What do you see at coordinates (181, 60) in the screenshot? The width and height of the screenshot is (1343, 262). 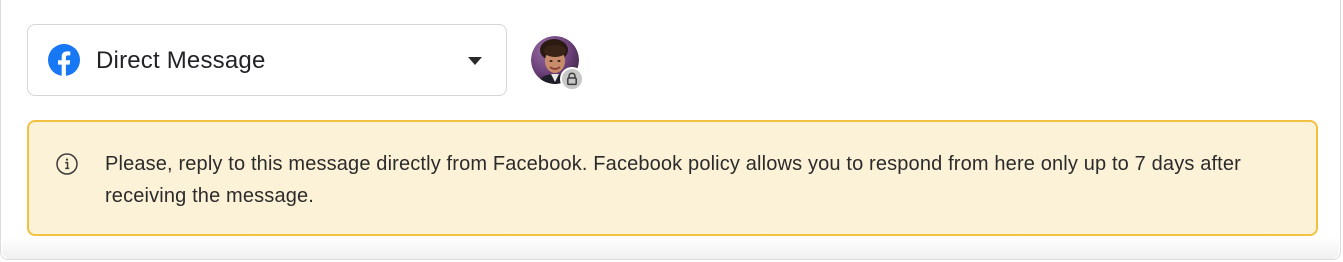 I see `channel-label: Direct Message` at bounding box center [181, 60].